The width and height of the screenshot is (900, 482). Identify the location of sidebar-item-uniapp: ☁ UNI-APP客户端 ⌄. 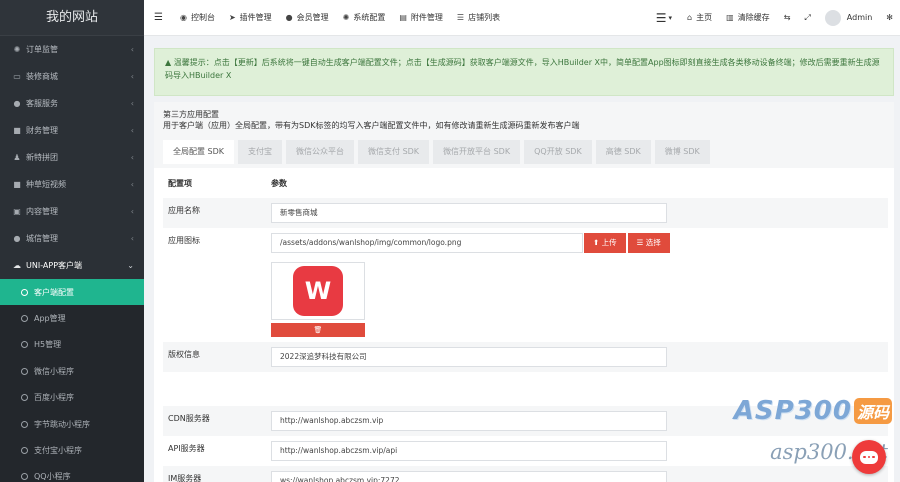
(72, 265).